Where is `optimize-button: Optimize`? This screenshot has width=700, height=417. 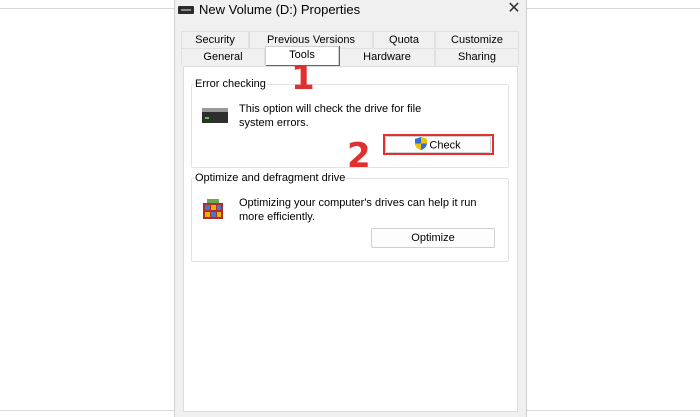 optimize-button: Optimize is located at coordinates (433, 238).